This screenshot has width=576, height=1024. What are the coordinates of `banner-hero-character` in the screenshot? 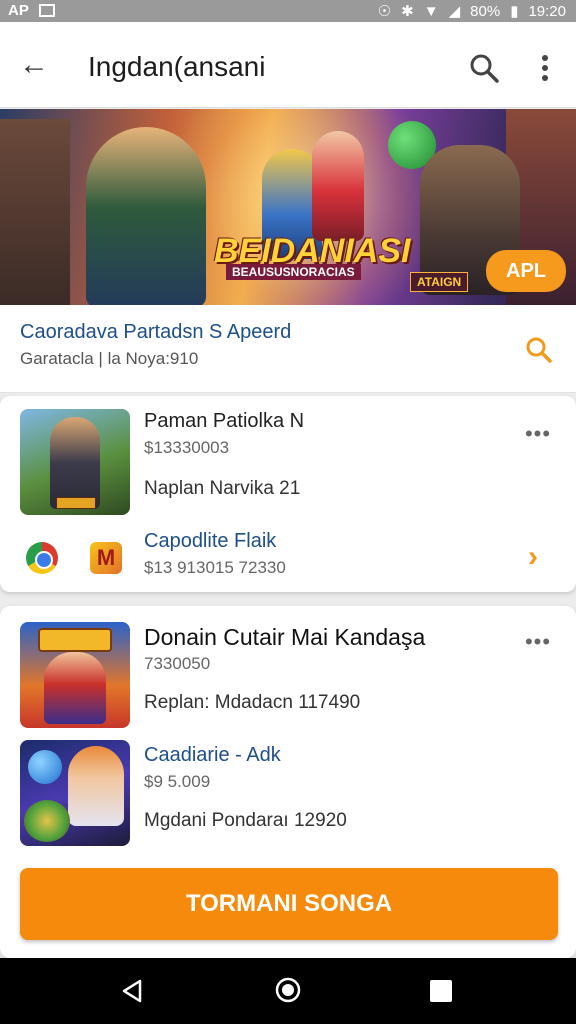 It's located at (146, 216).